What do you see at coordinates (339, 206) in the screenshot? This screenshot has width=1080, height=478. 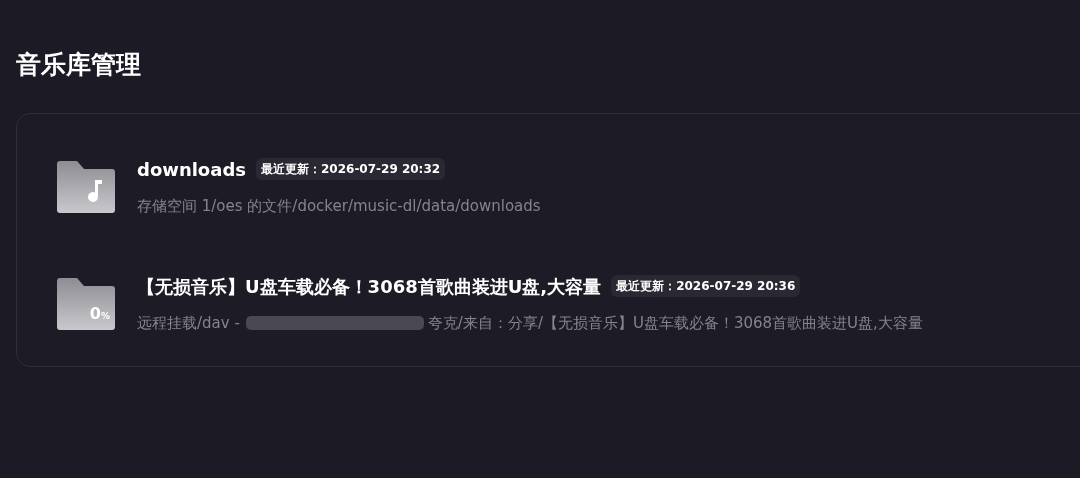 I see `library-path: 存储空间 1/oes 的文件/docker/music-dl/data/downloads` at bounding box center [339, 206].